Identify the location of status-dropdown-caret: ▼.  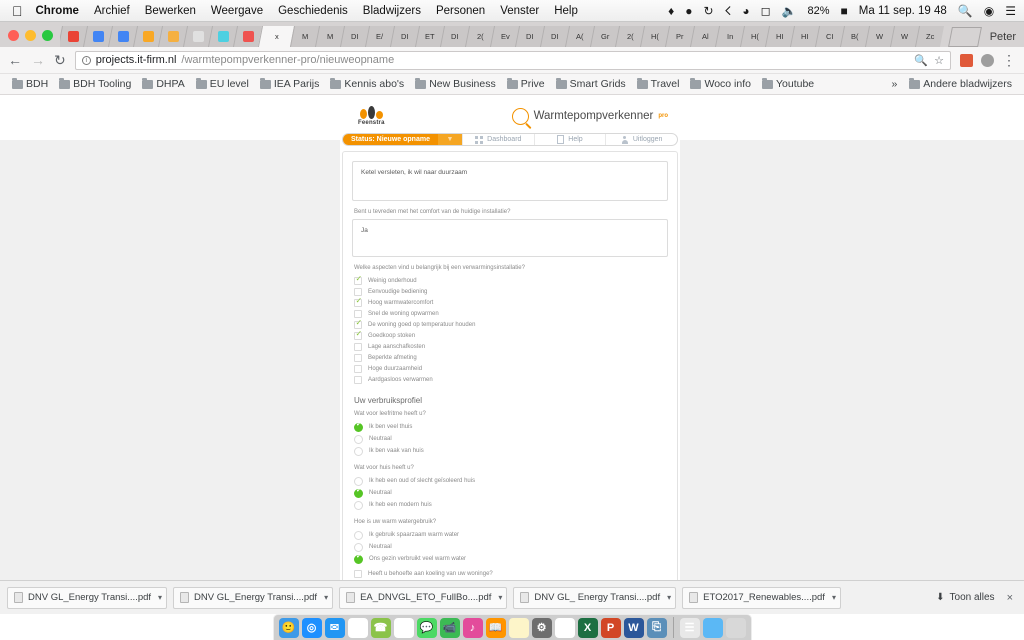
(449, 139).